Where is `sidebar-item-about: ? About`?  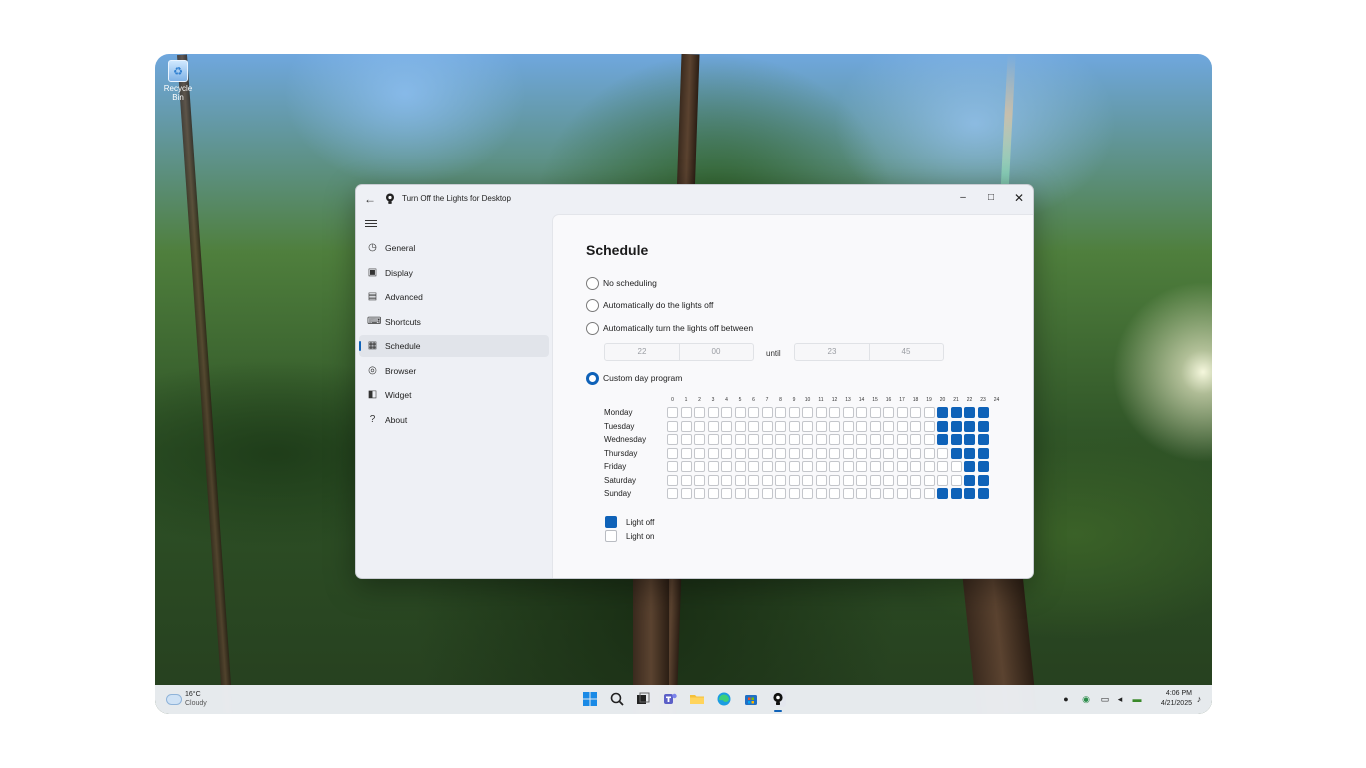 sidebar-item-about: ? About is located at coordinates (454, 420).